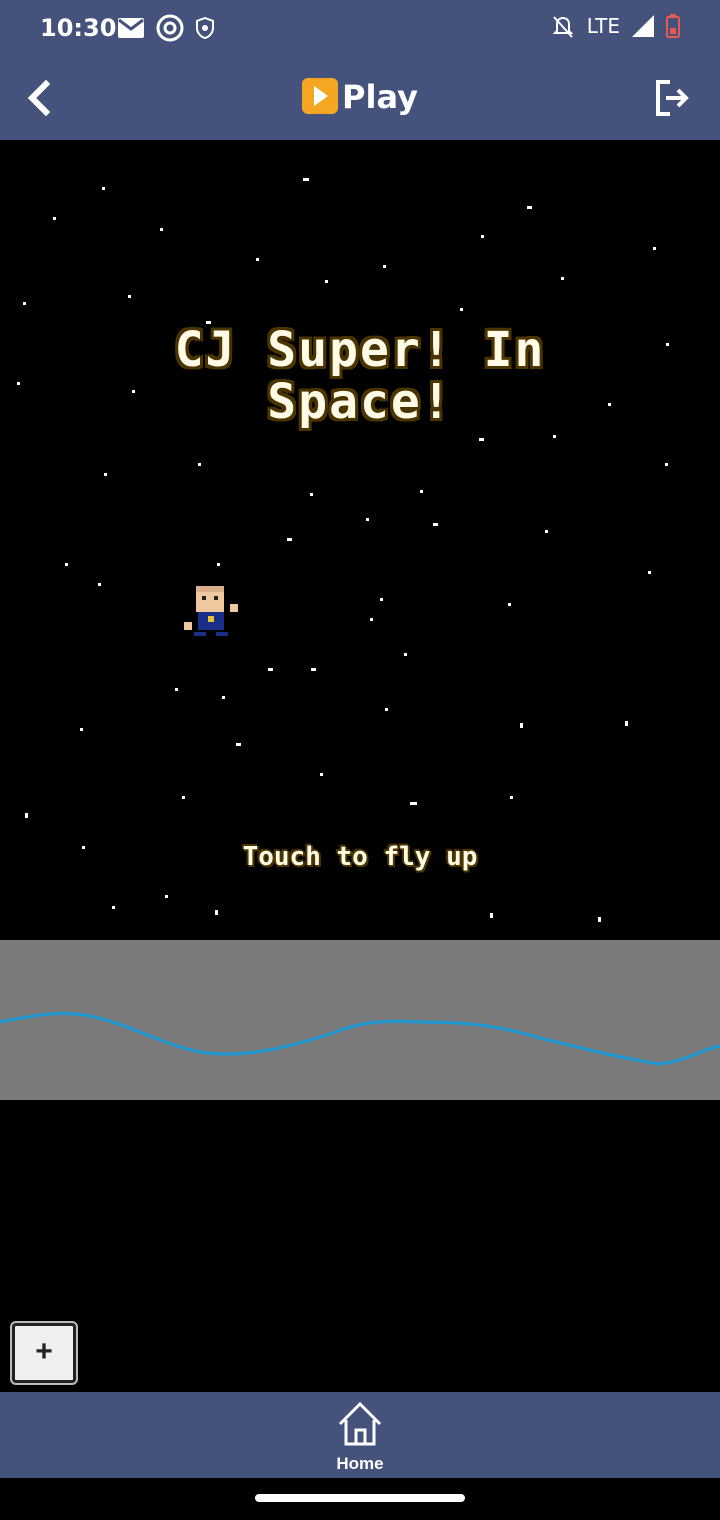 The height and width of the screenshot is (1520, 720). What do you see at coordinates (563, 27) in the screenshot?
I see `bell-off-icon` at bounding box center [563, 27].